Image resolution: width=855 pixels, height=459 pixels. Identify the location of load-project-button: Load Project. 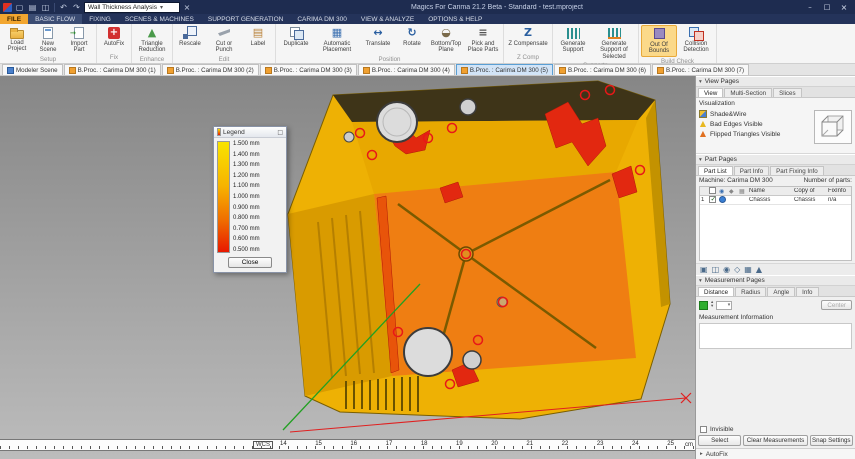
(17, 40).